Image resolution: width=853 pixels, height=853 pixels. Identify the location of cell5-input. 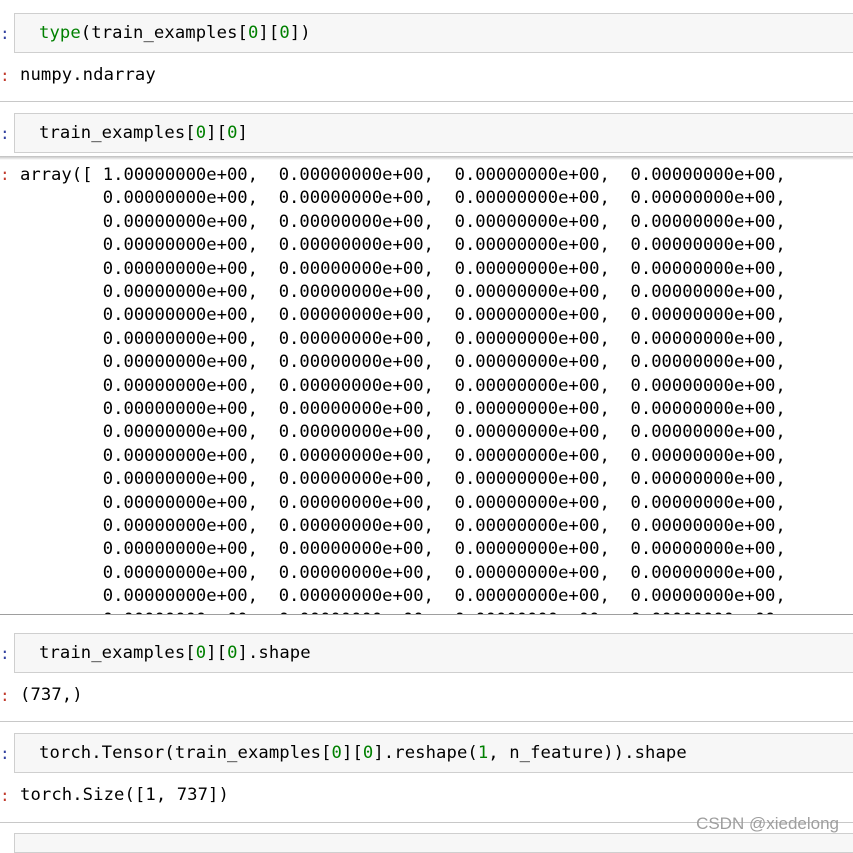
(433, 843).